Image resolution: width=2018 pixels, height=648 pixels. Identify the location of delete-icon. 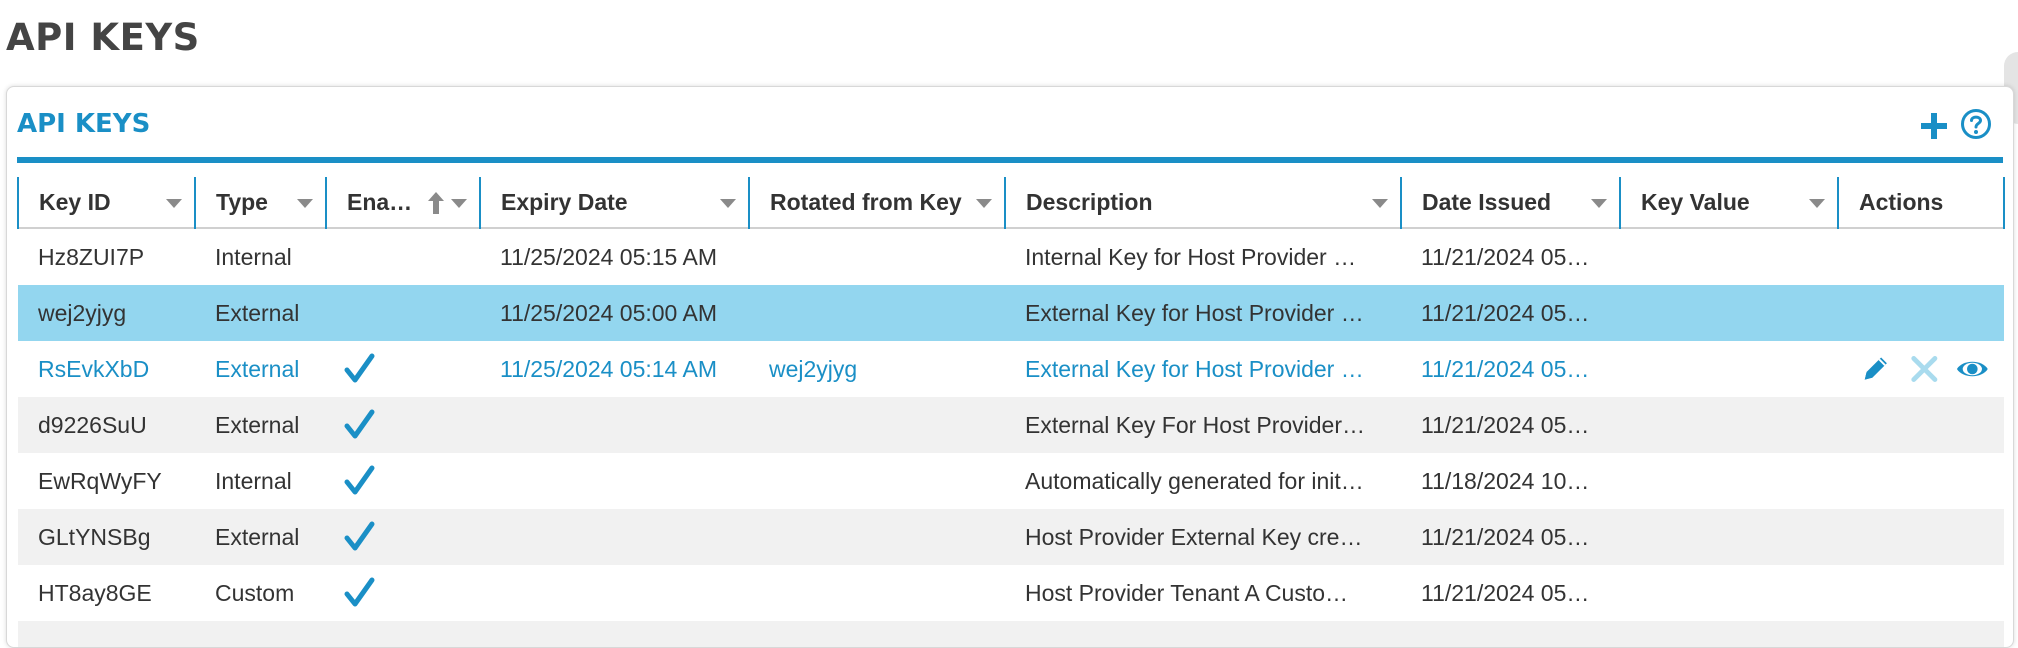
(1924, 369).